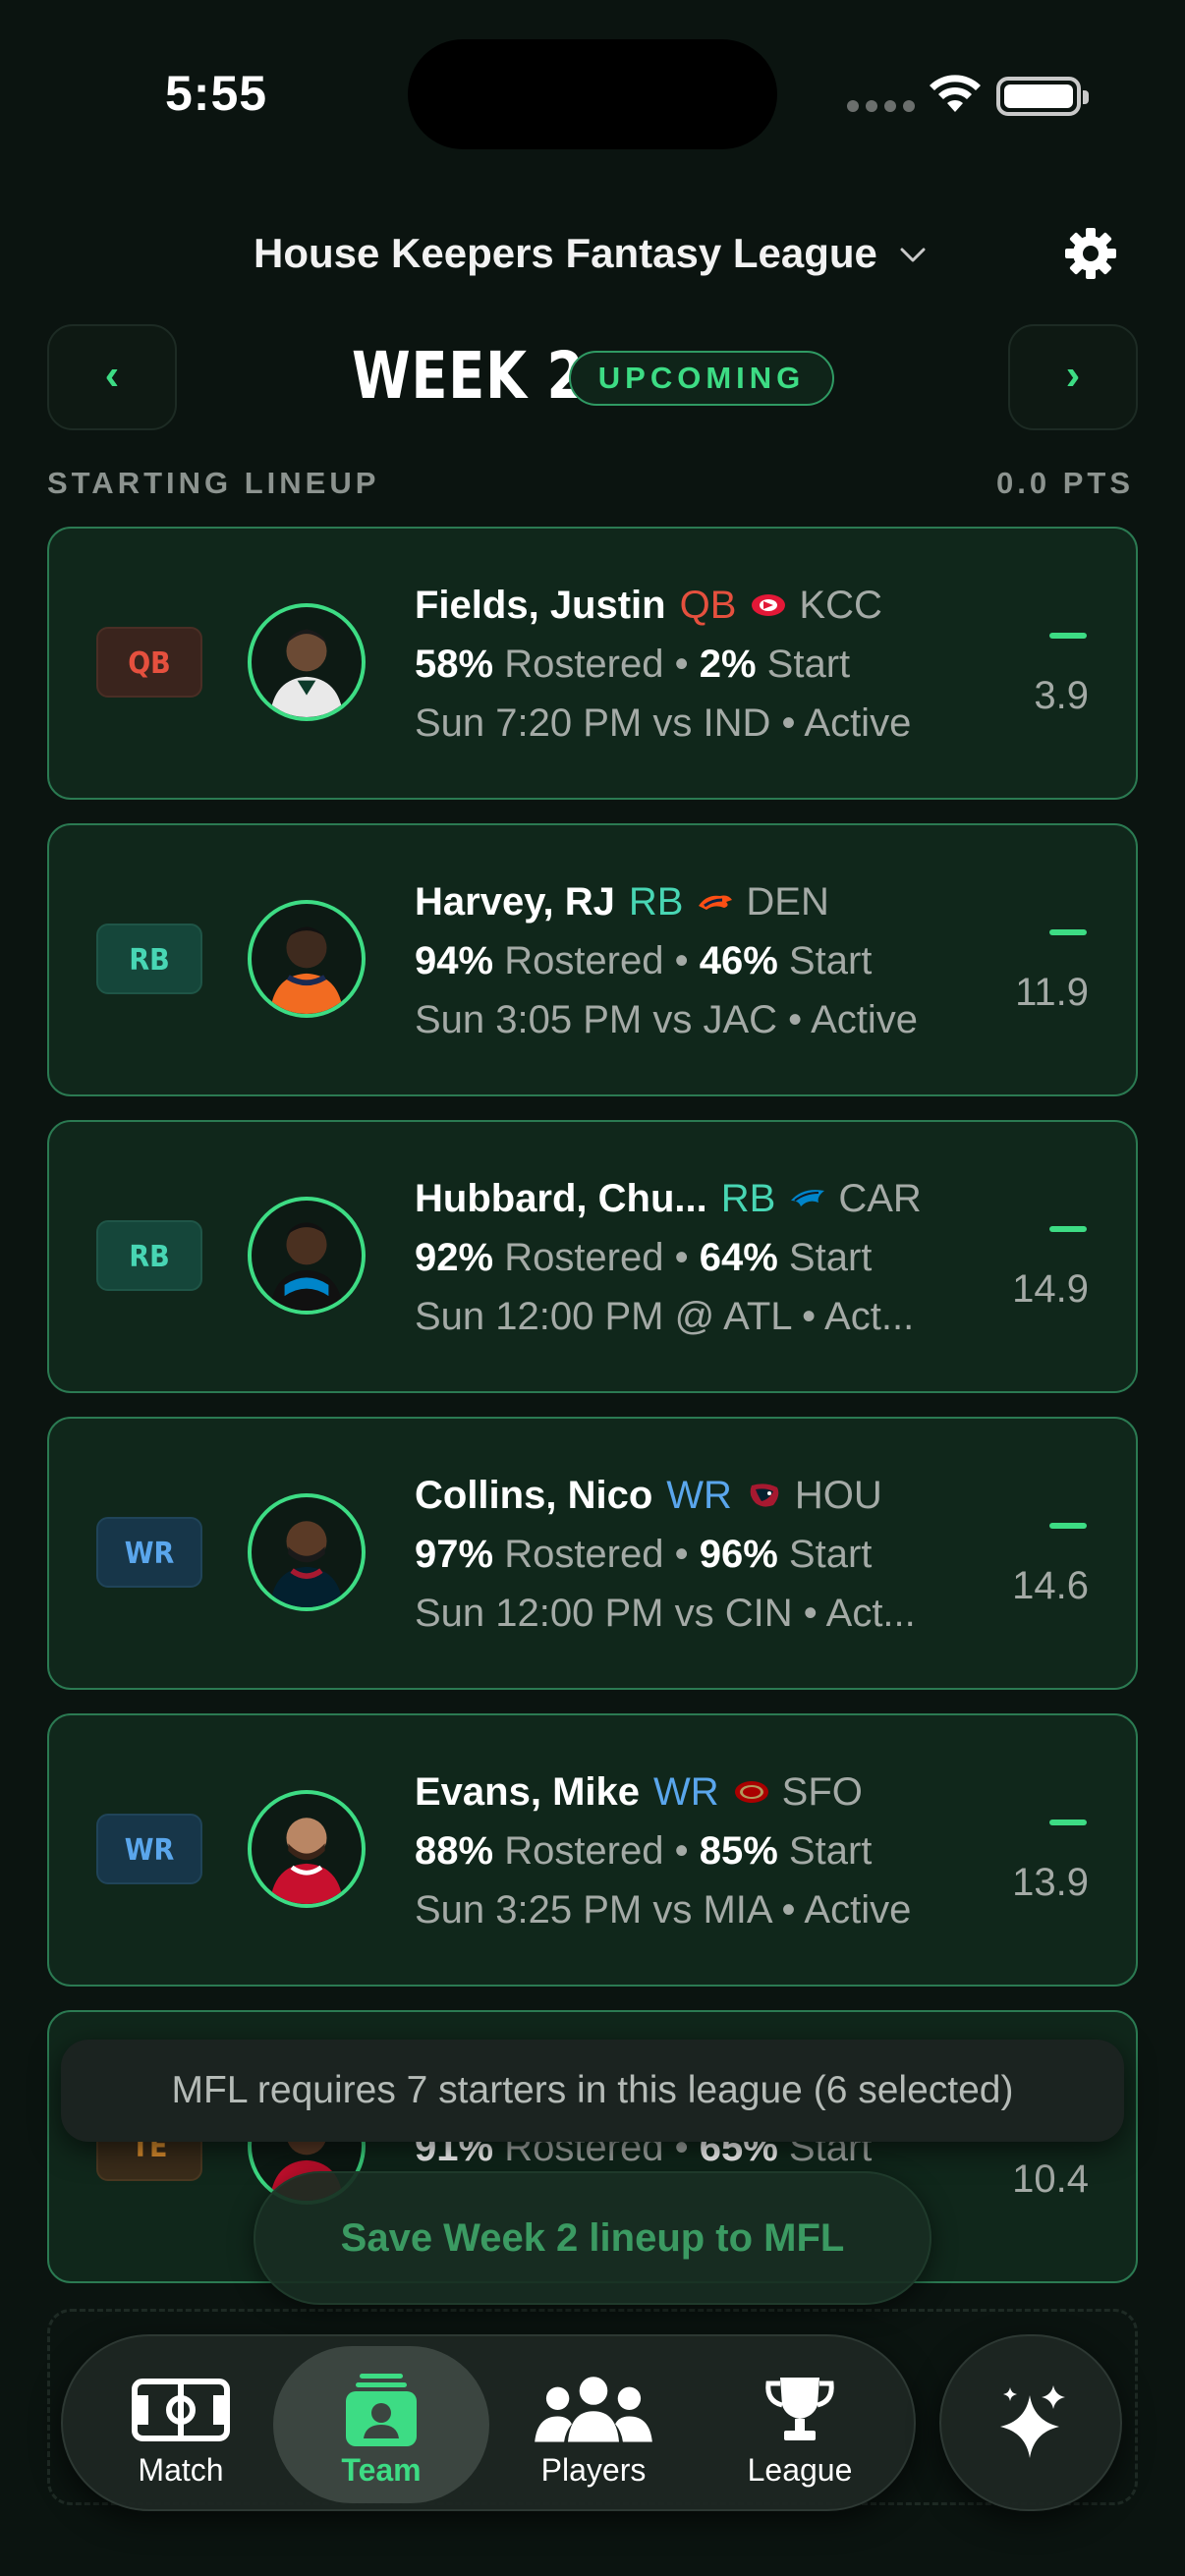 The height and width of the screenshot is (2576, 1185). I want to click on player-name: Harvey, RJ, so click(515, 901).